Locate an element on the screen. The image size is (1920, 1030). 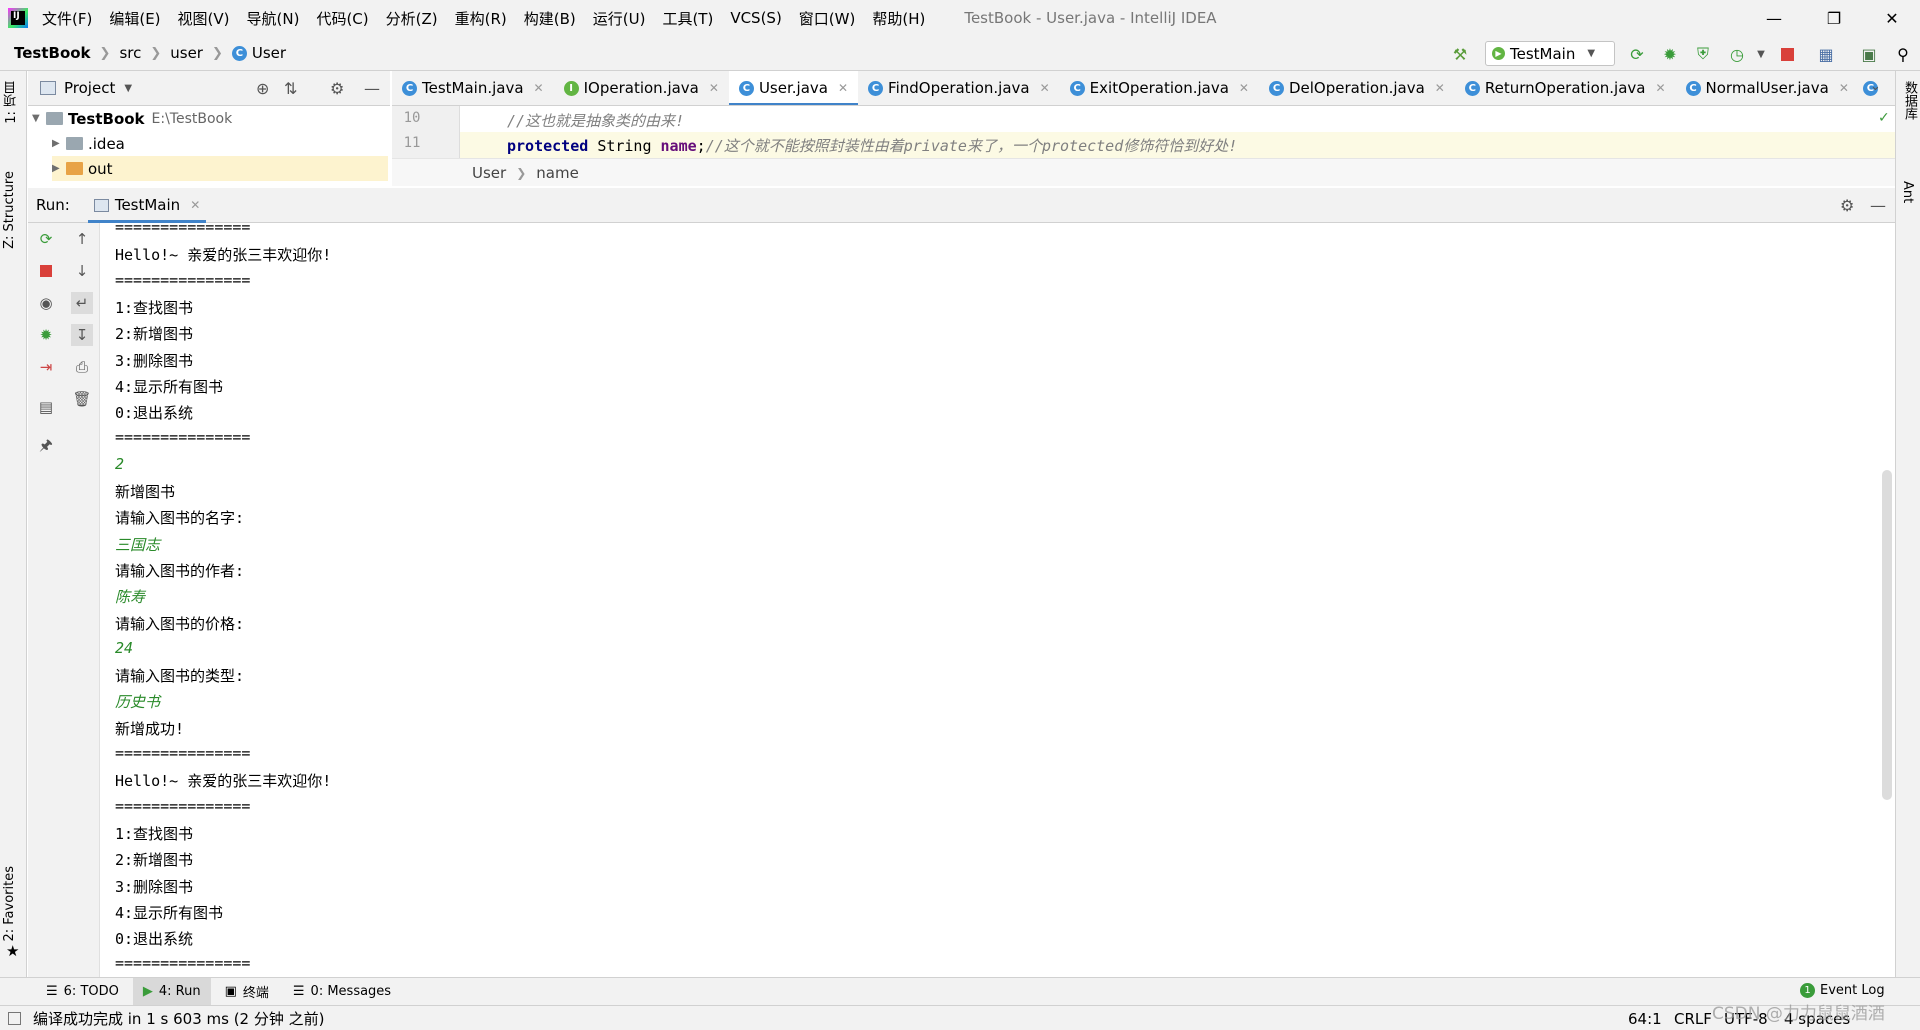
window-title: TestBook - User.java - IntelliJ IDEA is located at coordinates (1090, 18).